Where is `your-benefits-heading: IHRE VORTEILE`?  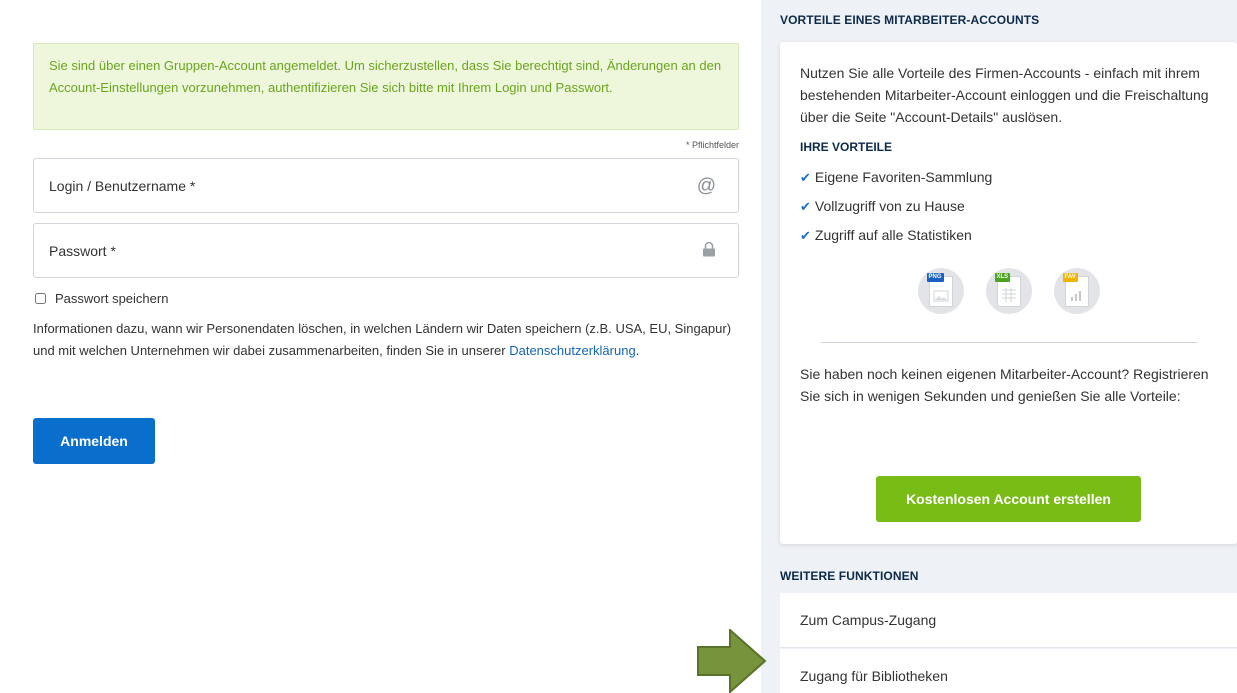
your-benefits-heading: IHRE VORTEILE is located at coordinates (846, 147).